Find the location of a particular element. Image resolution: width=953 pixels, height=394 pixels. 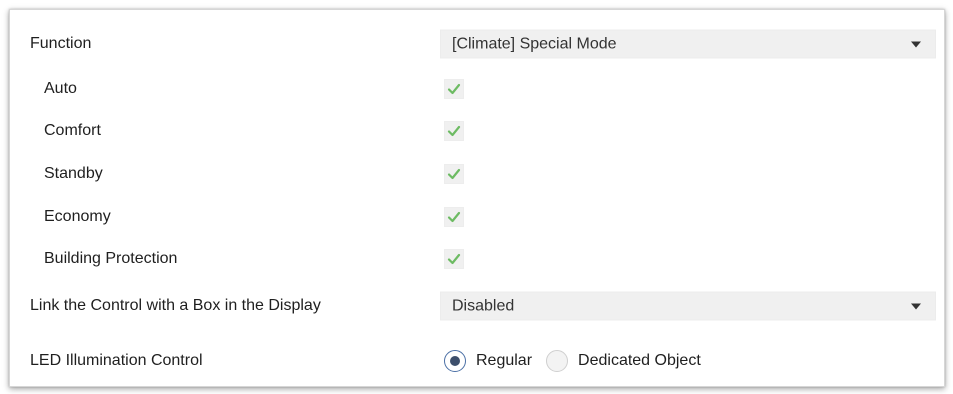

function-row: Function [Climate] Special Mode is located at coordinates (477, 44).